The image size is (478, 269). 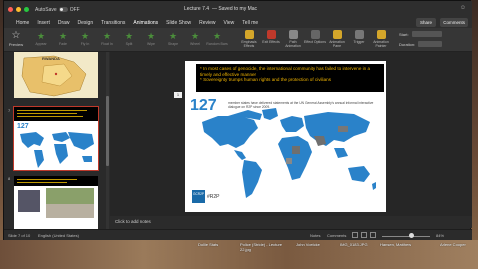 What do you see at coordinates (178, 95) in the screenshot?
I see `animation-order-badge: 1` at bounding box center [178, 95].